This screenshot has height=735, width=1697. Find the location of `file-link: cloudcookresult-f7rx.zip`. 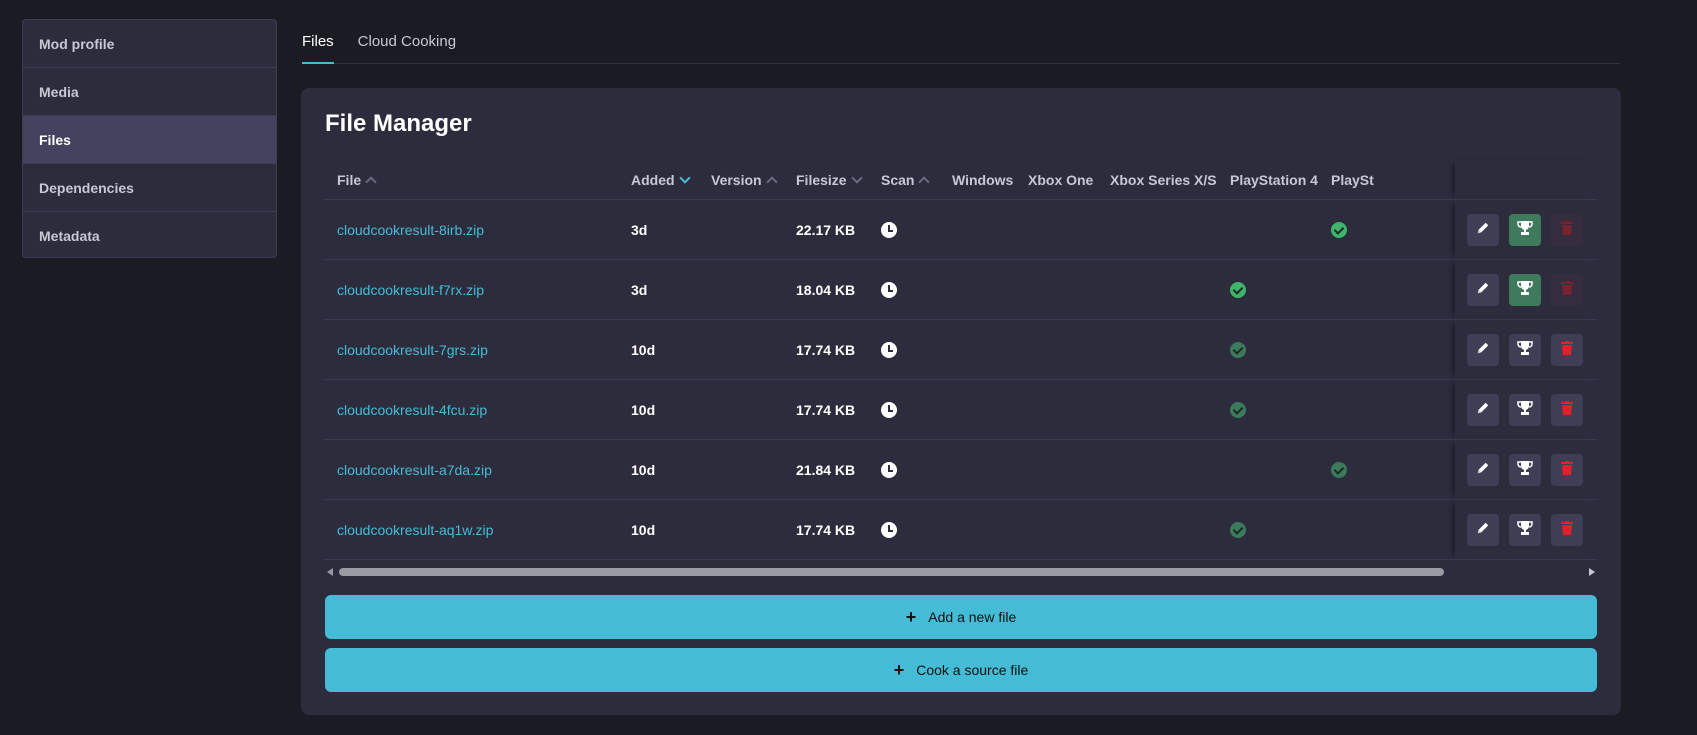

file-link: cloudcookresult-f7rx.zip is located at coordinates (410, 289).